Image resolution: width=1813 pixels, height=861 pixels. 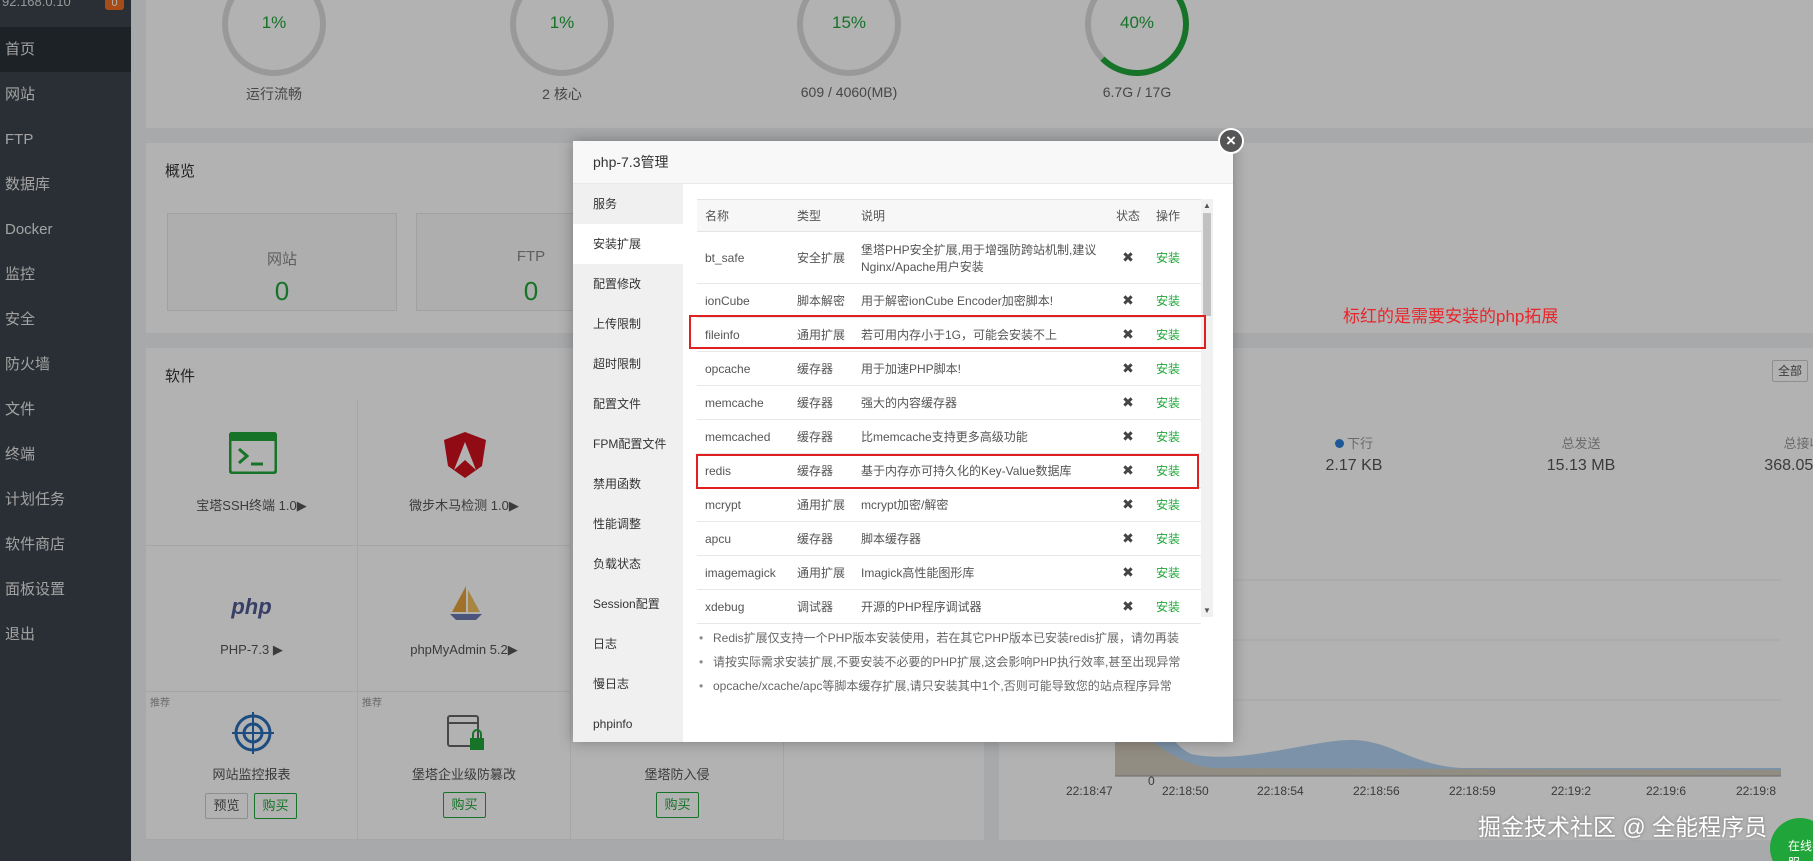 What do you see at coordinates (628, 564) in the screenshot?
I see `dialog-nav-load-status: 负载状态` at bounding box center [628, 564].